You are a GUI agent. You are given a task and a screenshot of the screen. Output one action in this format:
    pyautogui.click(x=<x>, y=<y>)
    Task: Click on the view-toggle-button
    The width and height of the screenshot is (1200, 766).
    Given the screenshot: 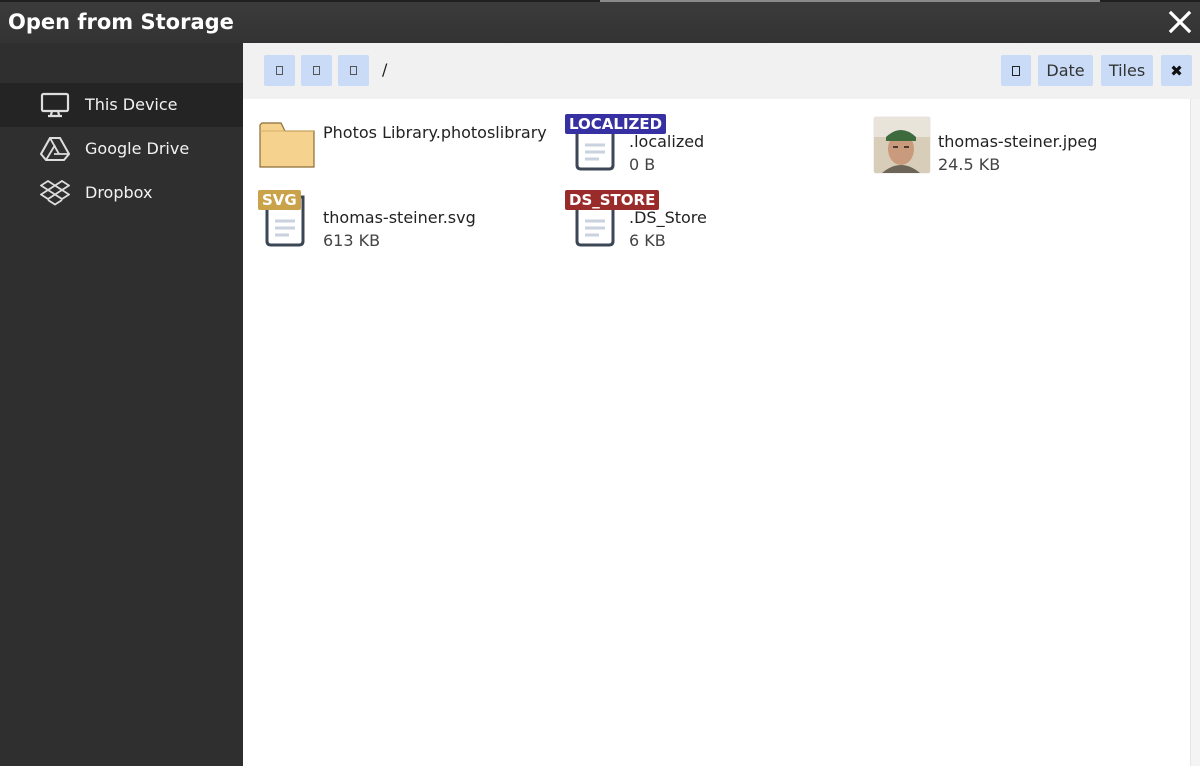 What is the action you would take?
    pyautogui.click(x=1016, y=70)
    